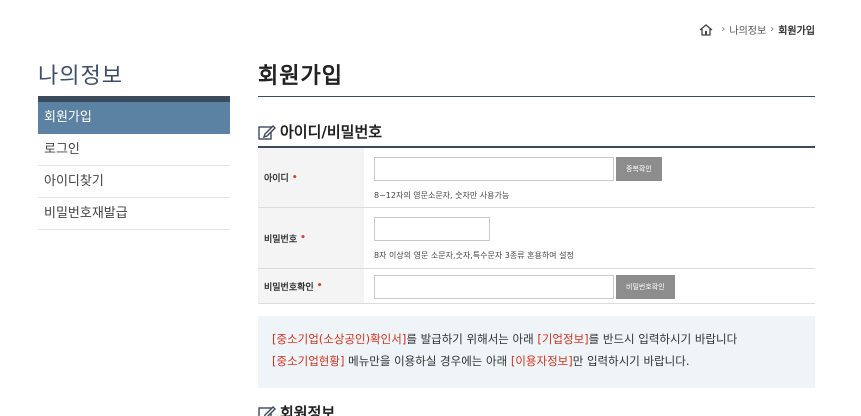  Describe the element at coordinates (427, 361) in the screenshot. I see `notice-text: 메뉴만을 이용하실 경우에는 아래` at that location.